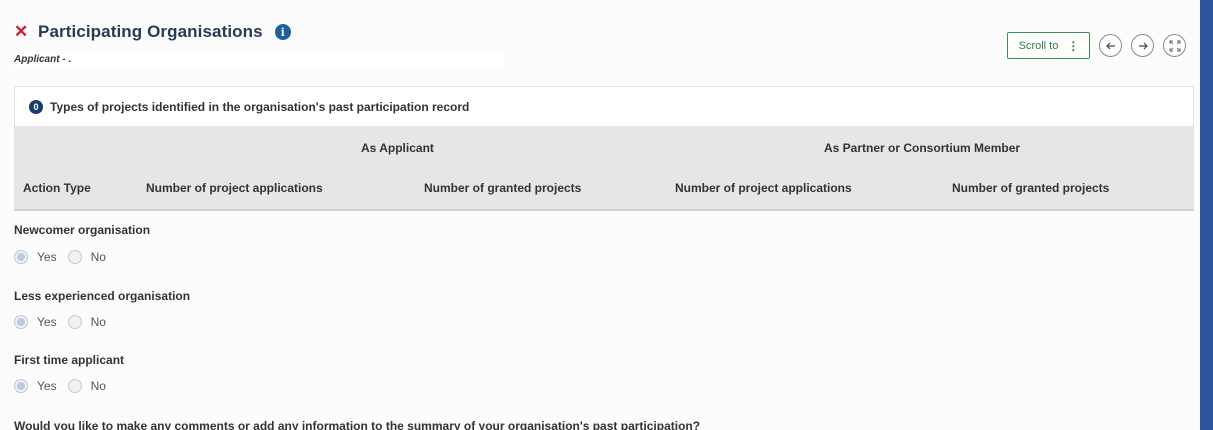  What do you see at coordinates (57, 188) in the screenshot?
I see `column-action-type: Action Type` at bounding box center [57, 188].